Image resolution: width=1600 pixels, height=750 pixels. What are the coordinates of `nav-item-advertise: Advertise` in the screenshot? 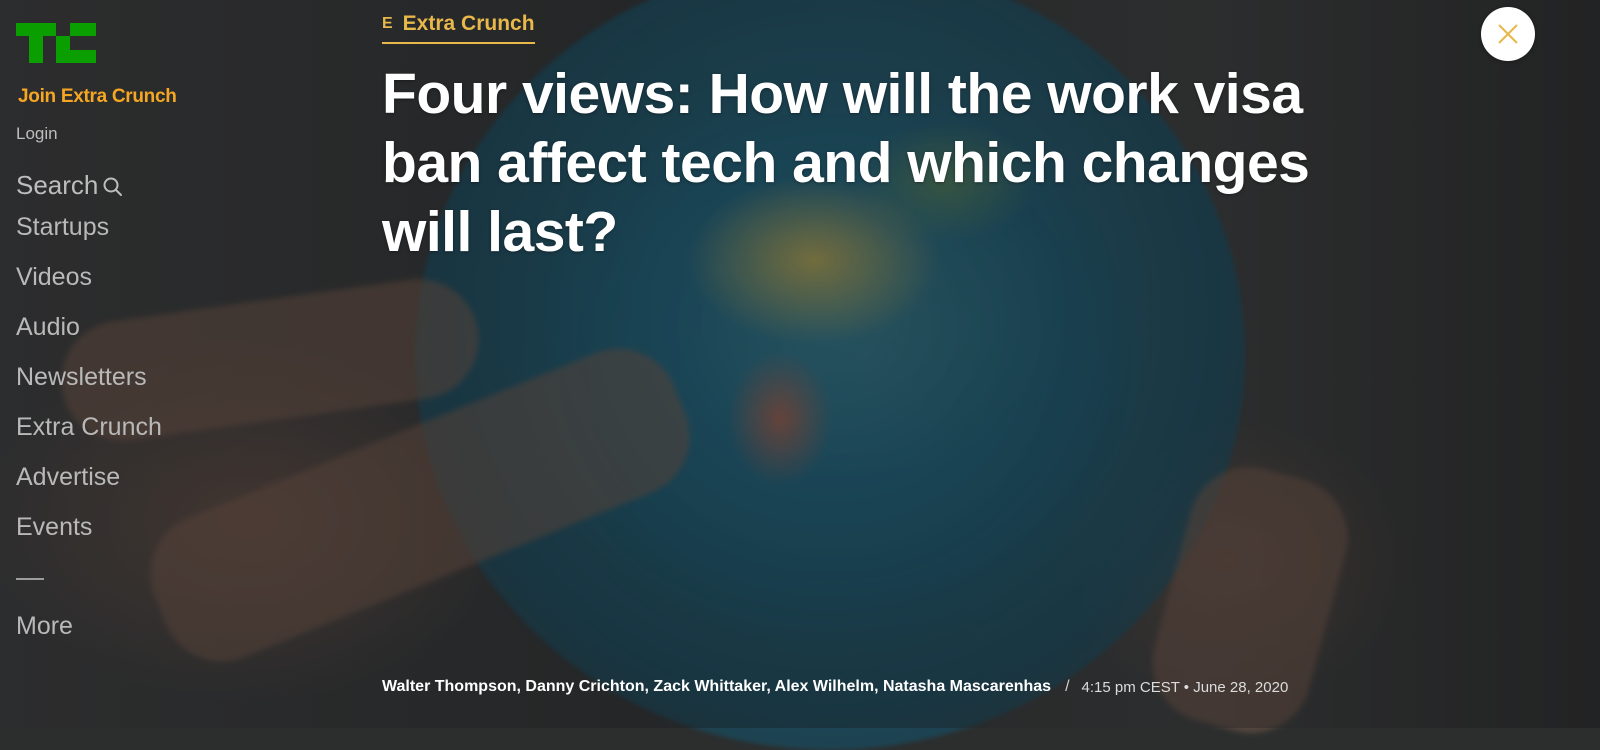 It's located at (89, 487).